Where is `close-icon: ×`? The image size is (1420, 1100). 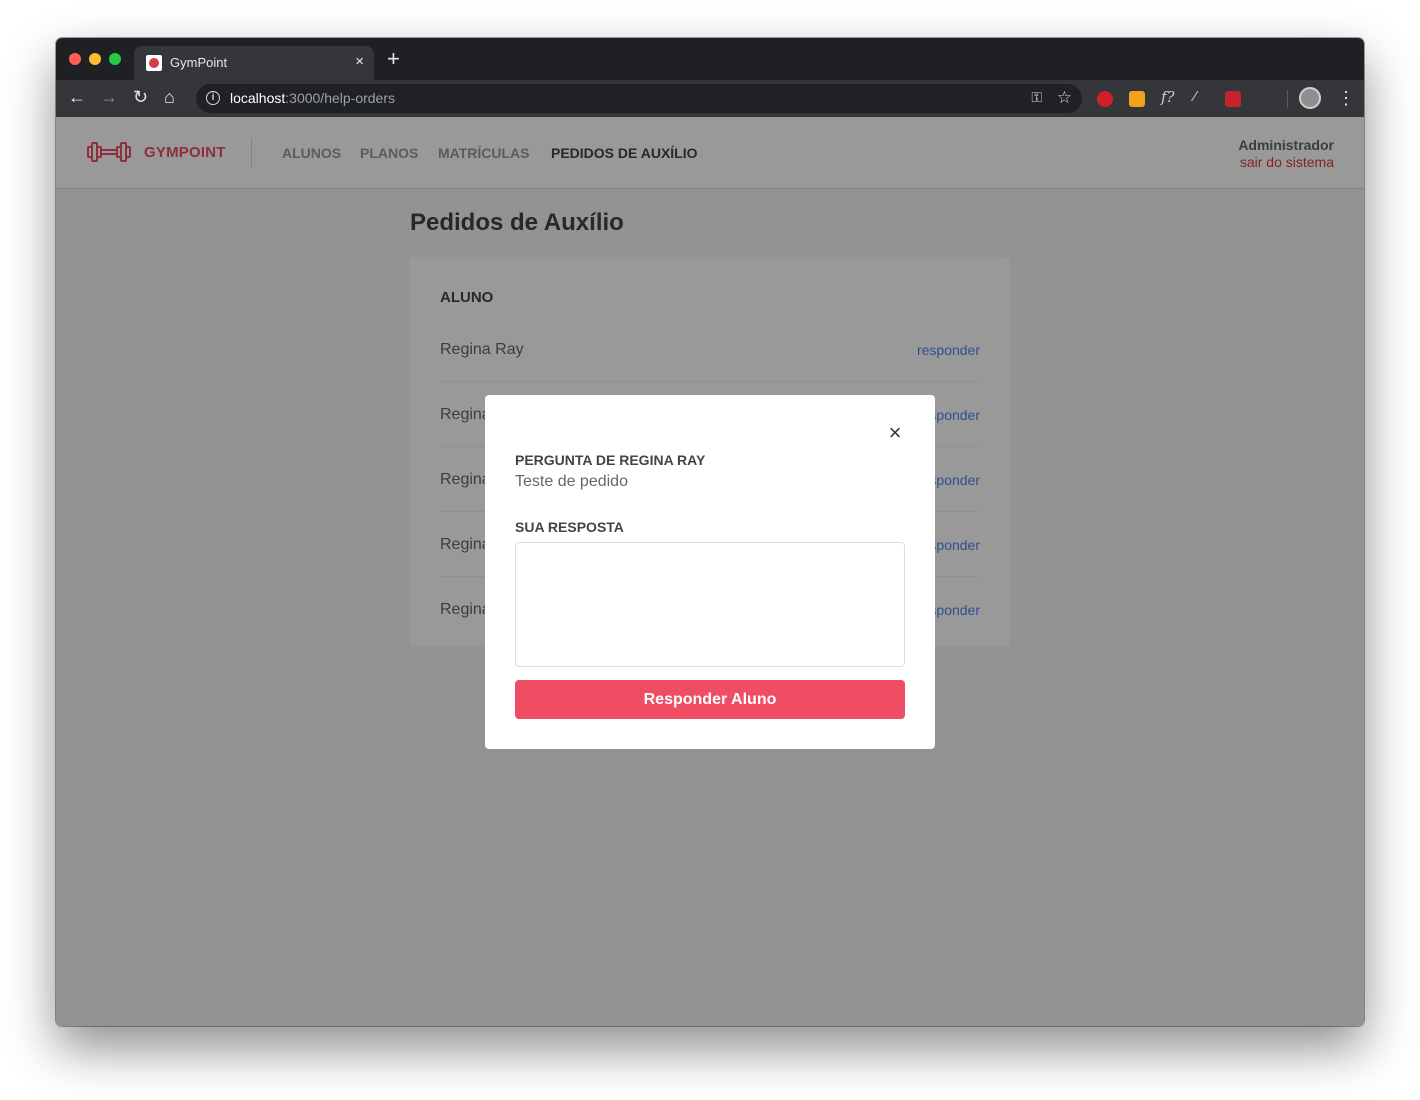
close-icon: × is located at coordinates (895, 433).